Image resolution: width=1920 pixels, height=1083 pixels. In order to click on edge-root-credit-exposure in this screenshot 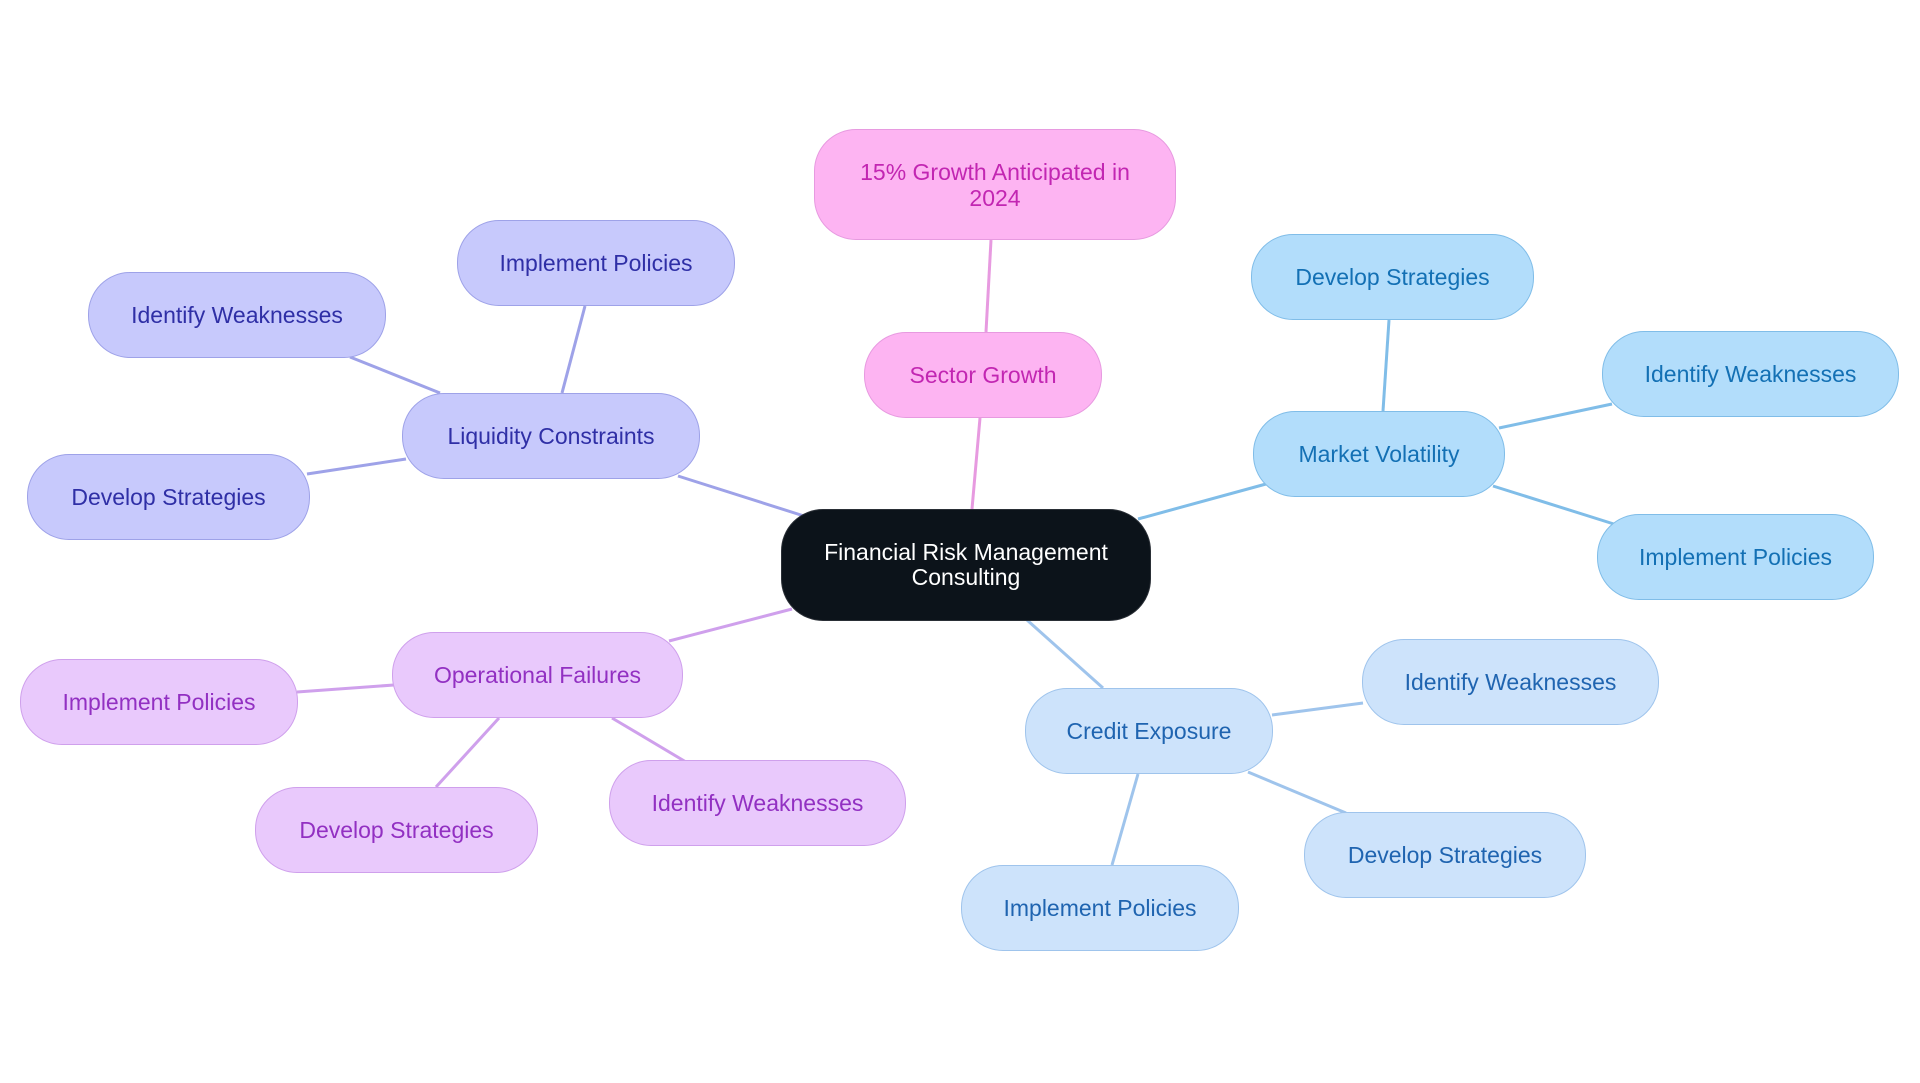, I will do `click(1065, 654)`.